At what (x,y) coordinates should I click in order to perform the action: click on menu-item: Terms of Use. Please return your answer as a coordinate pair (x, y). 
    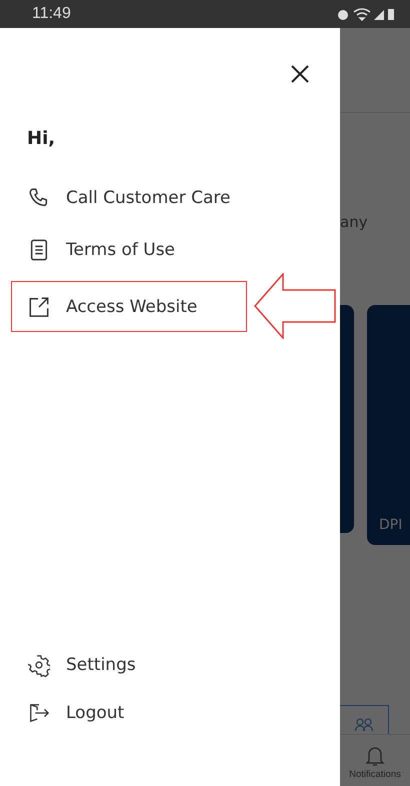
    Looking at the image, I should click on (129, 250).